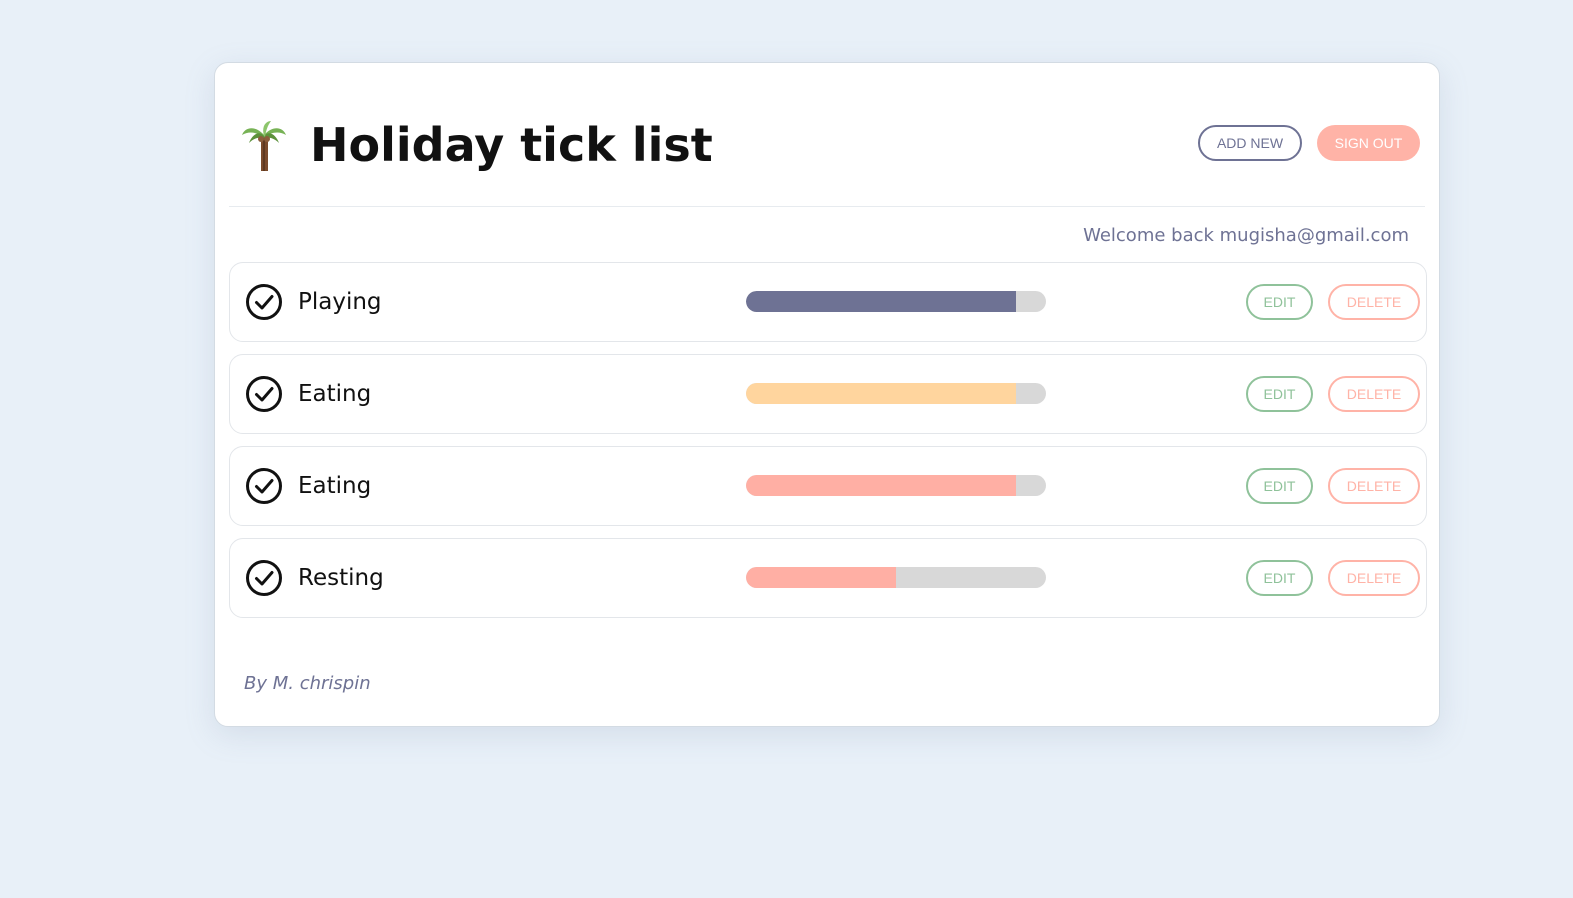  What do you see at coordinates (340, 302) in the screenshot?
I see `item-label: Playing` at bounding box center [340, 302].